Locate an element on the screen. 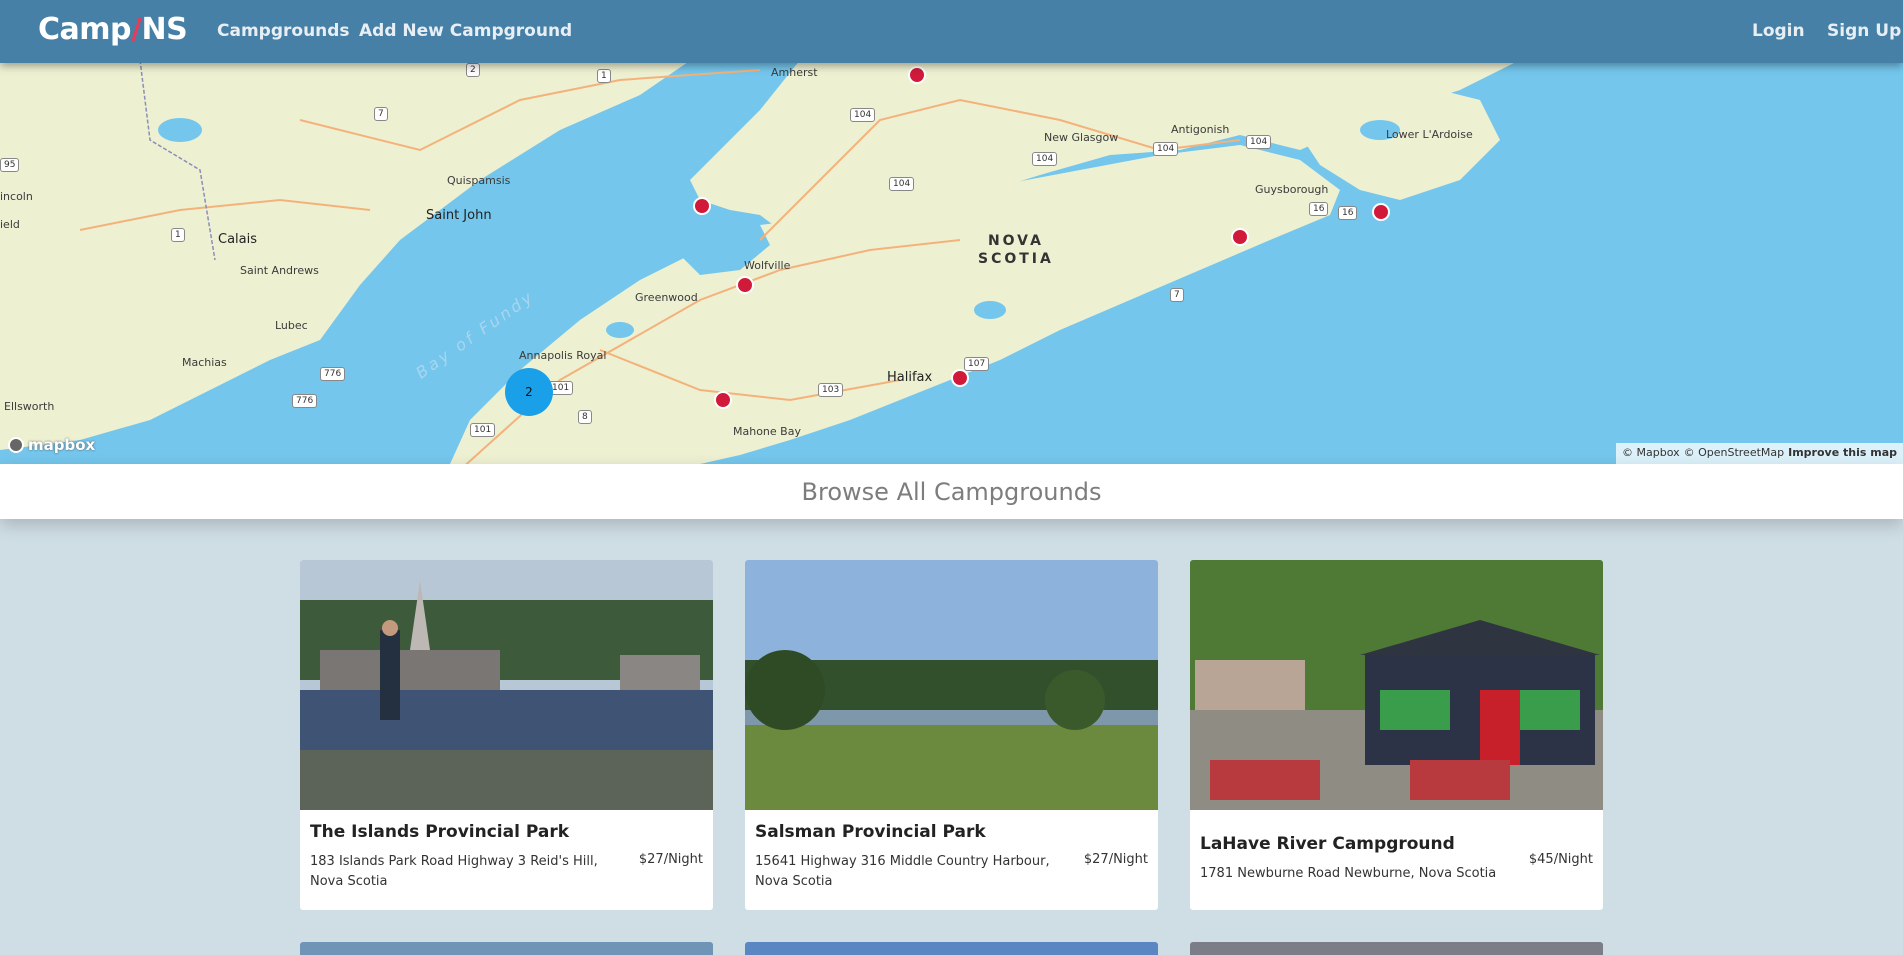 The height and width of the screenshot is (955, 1903). browse-header: Browse All Campgrounds is located at coordinates (951, 491).